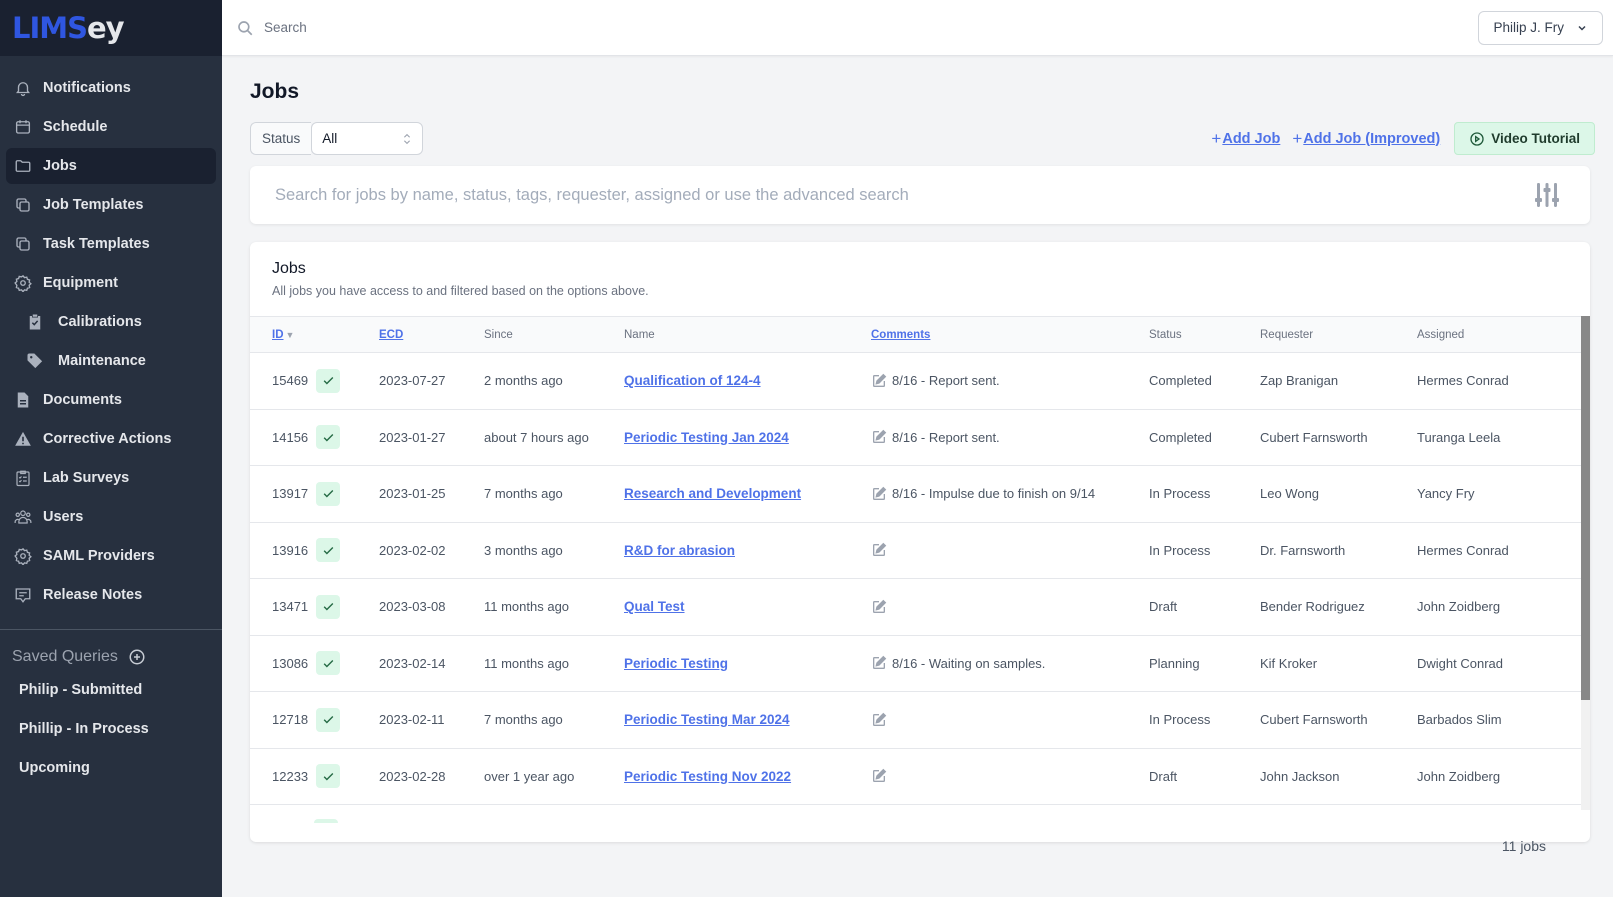 Image resolution: width=1613 pixels, height=897 pixels. What do you see at coordinates (314, 335) in the screenshot?
I see `column-header-id: ID ▼` at bounding box center [314, 335].